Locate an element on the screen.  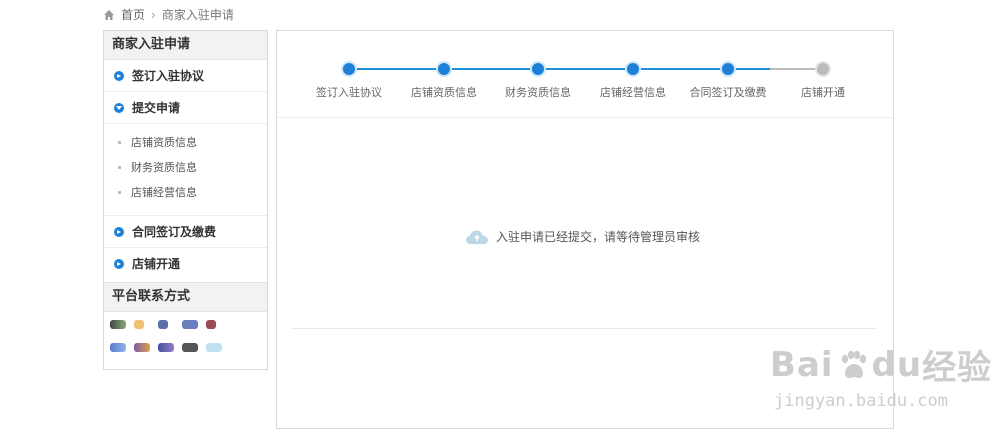
watermark-url: jingyan.baidu.com is located at coordinates (861, 401).